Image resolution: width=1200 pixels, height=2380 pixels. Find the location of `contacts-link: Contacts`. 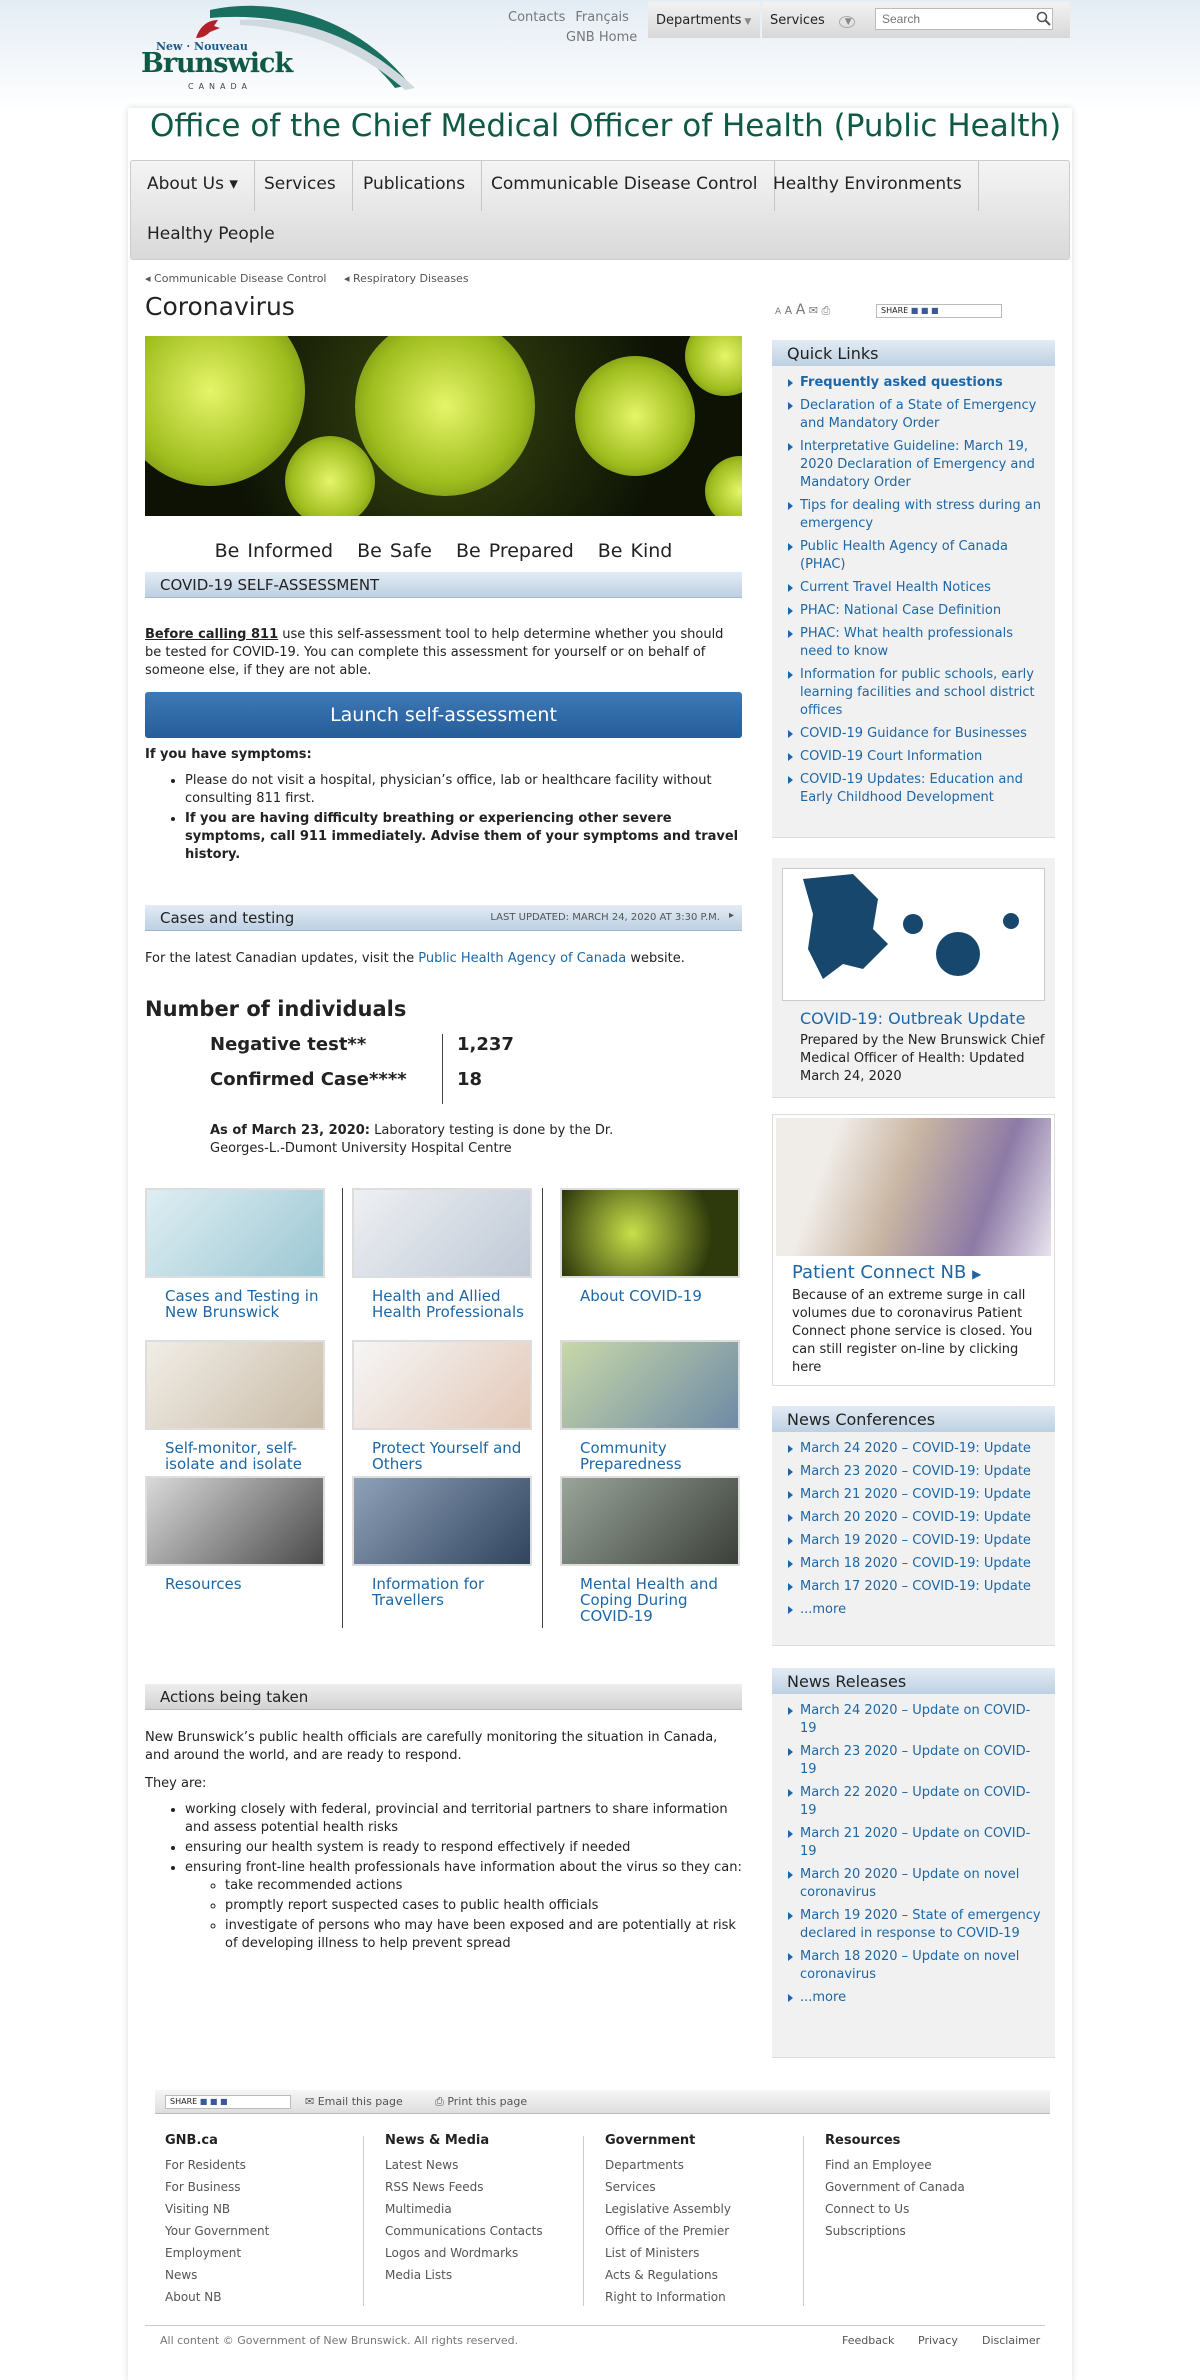

contacts-link: Contacts is located at coordinates (536, 17).